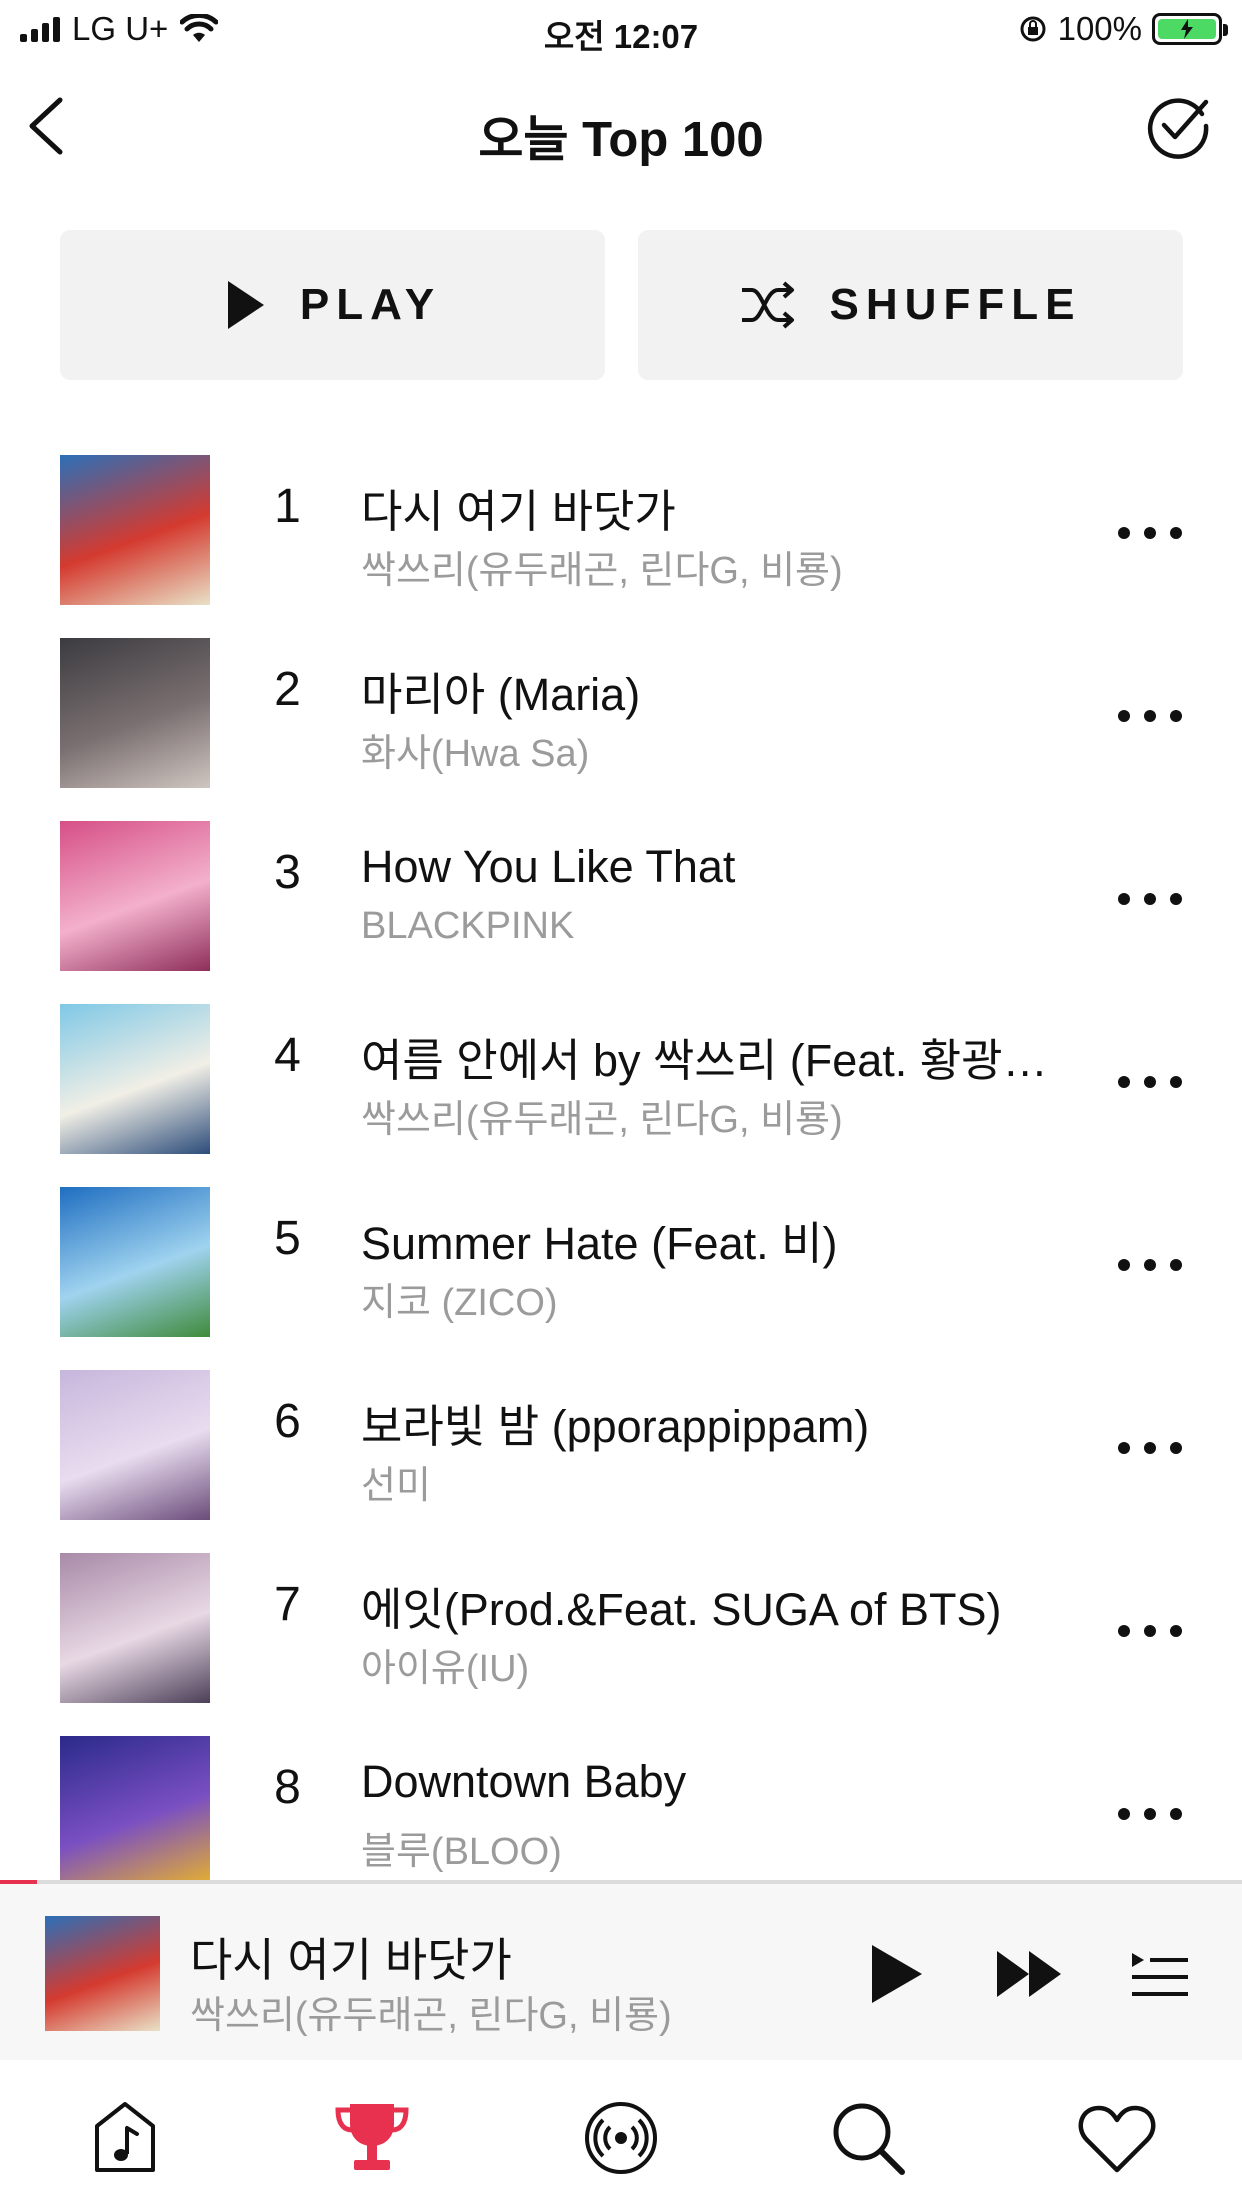 Image resolution: width=1242 pixels, height=2208 pixels. I want to click on play-all-button: PLAY, so click(332, 305).